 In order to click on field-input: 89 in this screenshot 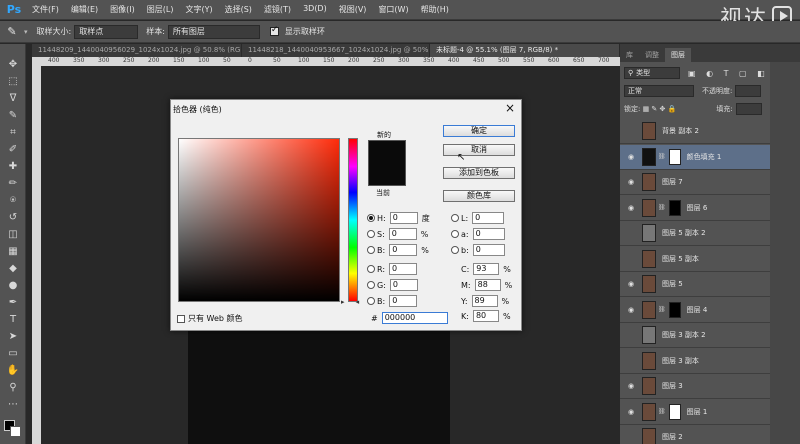, I will do `click(484, 301)`.